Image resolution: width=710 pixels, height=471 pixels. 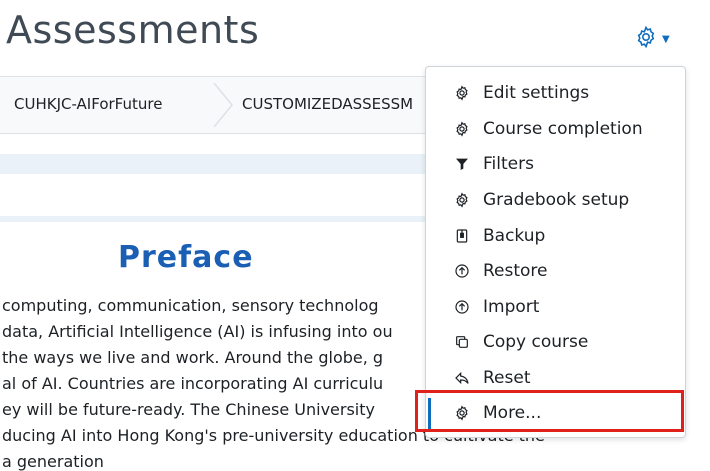 I want to click on filter-icon, so click(x=462, y=164).